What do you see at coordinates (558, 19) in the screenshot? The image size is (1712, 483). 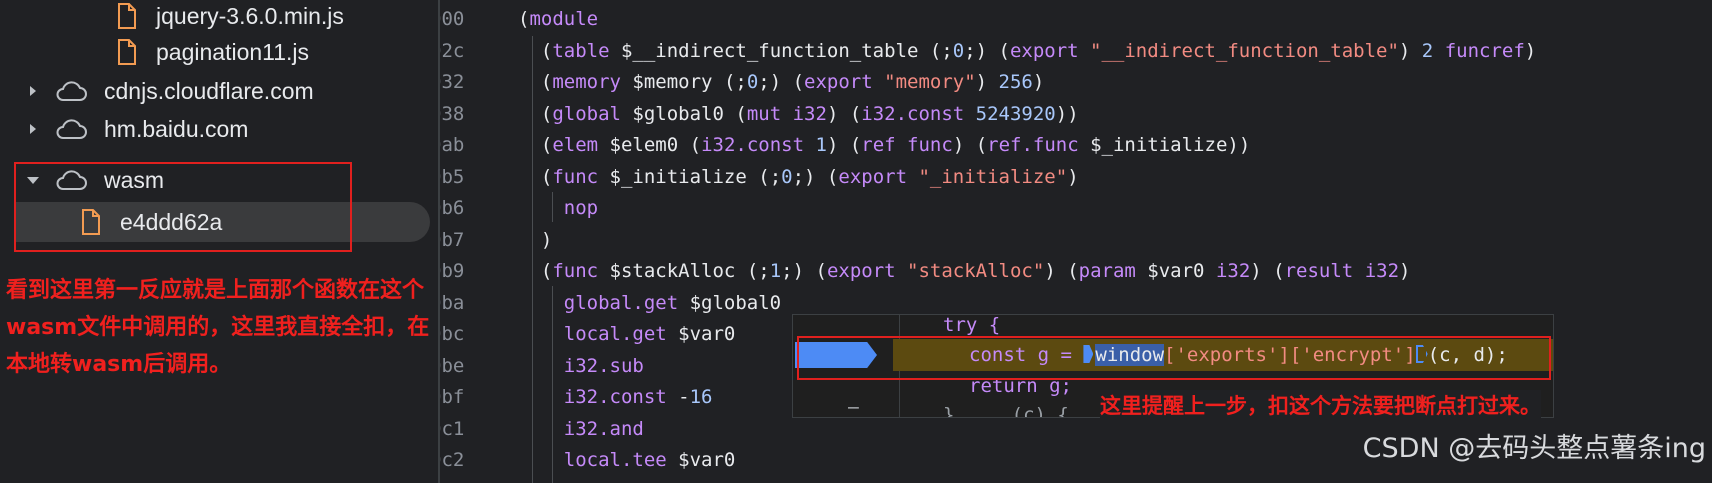 I see `code-line: (module` at bounding box center [558, 19].